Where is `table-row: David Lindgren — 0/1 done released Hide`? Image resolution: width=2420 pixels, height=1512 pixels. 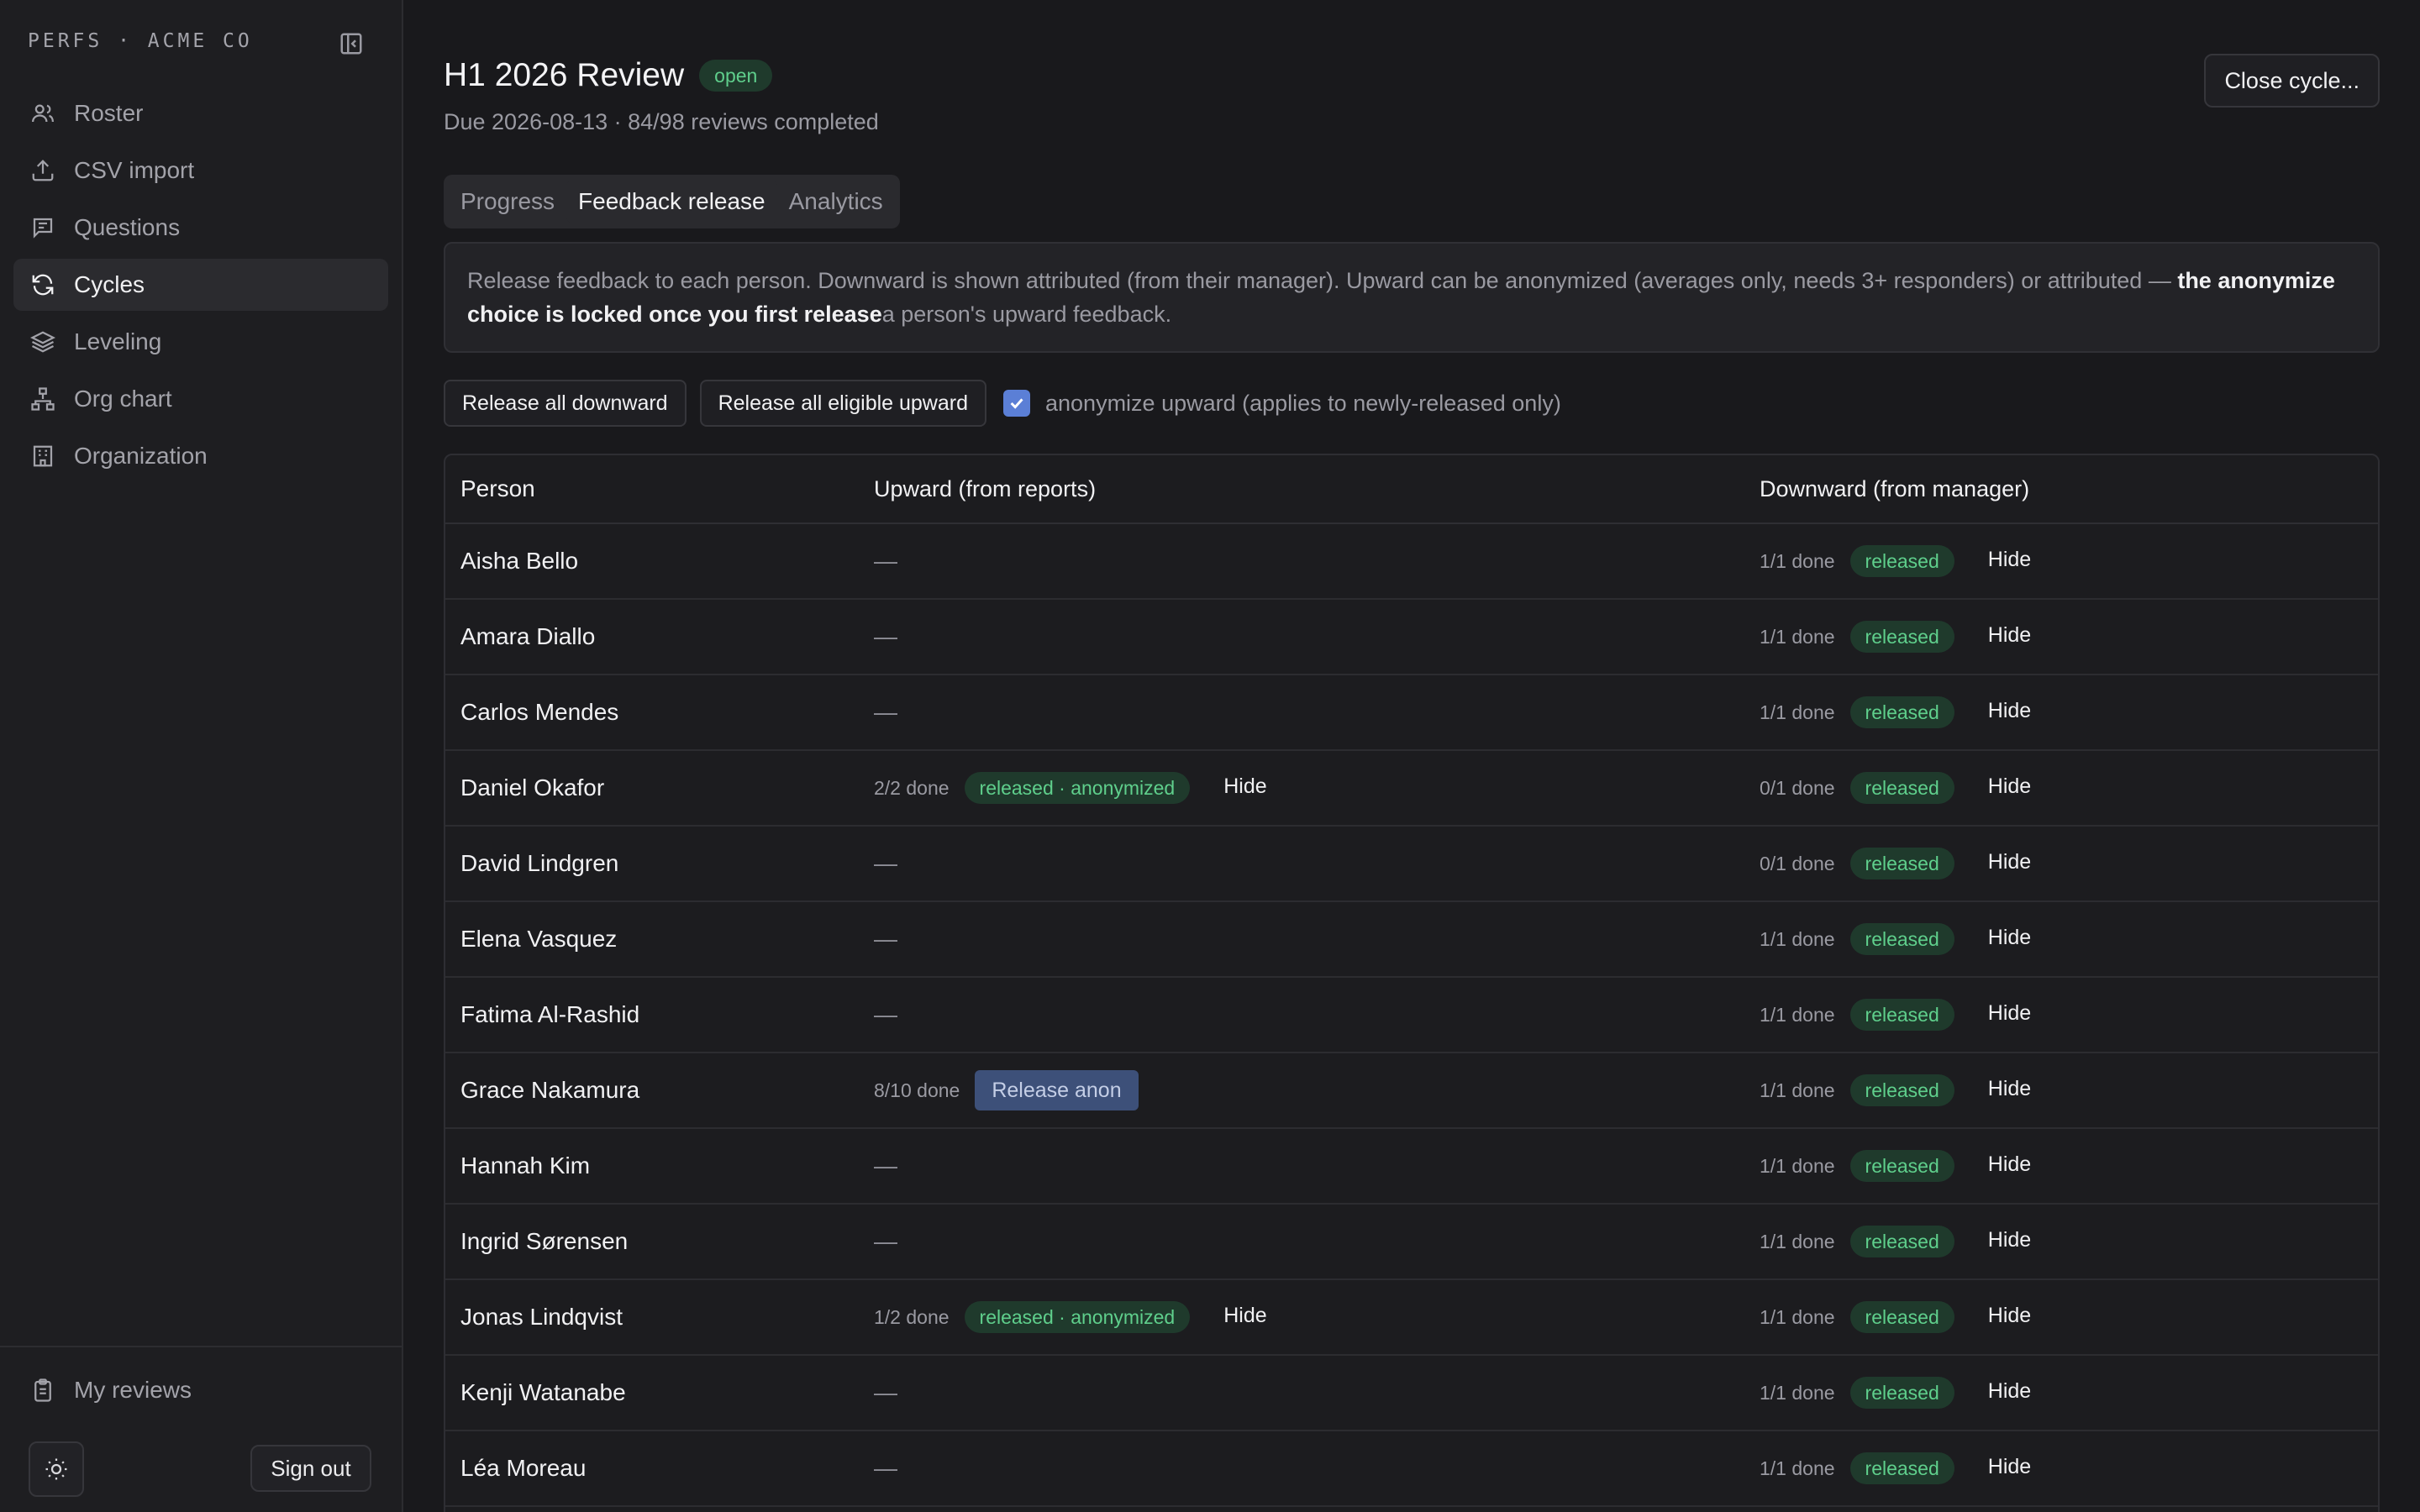 table-row: David Lindgren — 0/1 done released Hide is located at coordinates (1411, 864).